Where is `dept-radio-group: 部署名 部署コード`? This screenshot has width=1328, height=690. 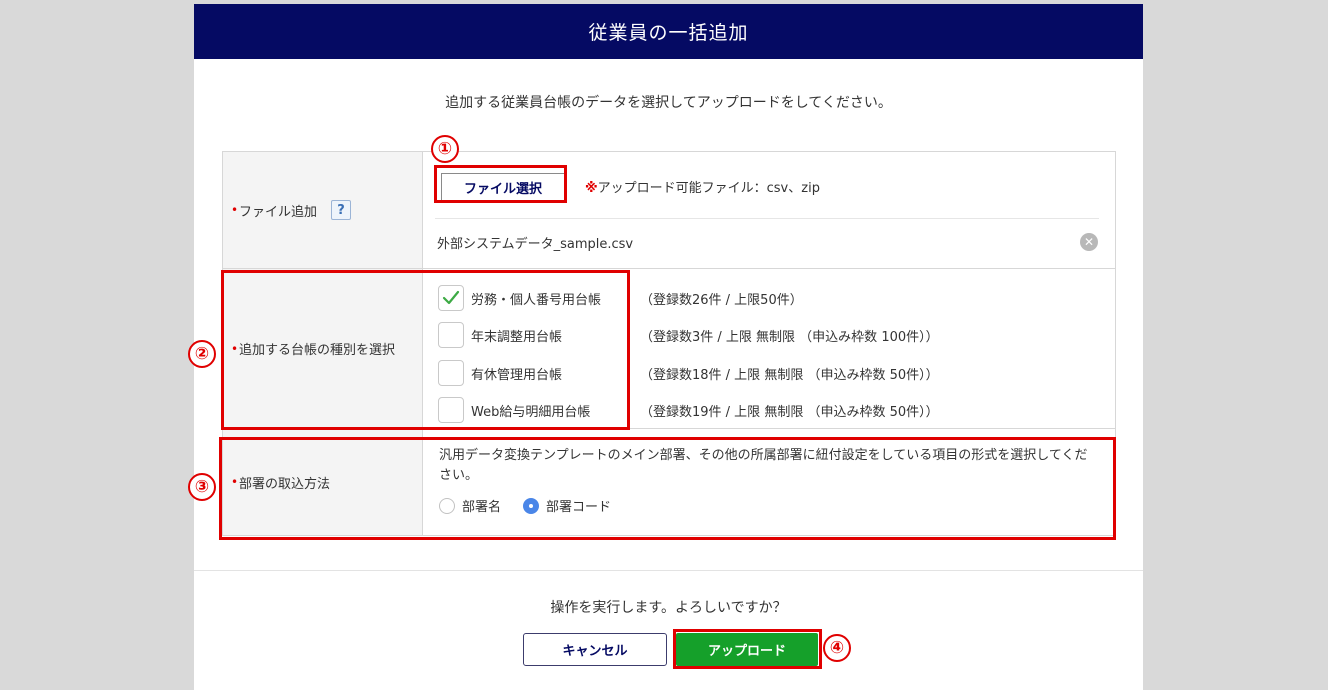
dept-radio-group: 部署名 部署コード is located at coordinates (536, 505).